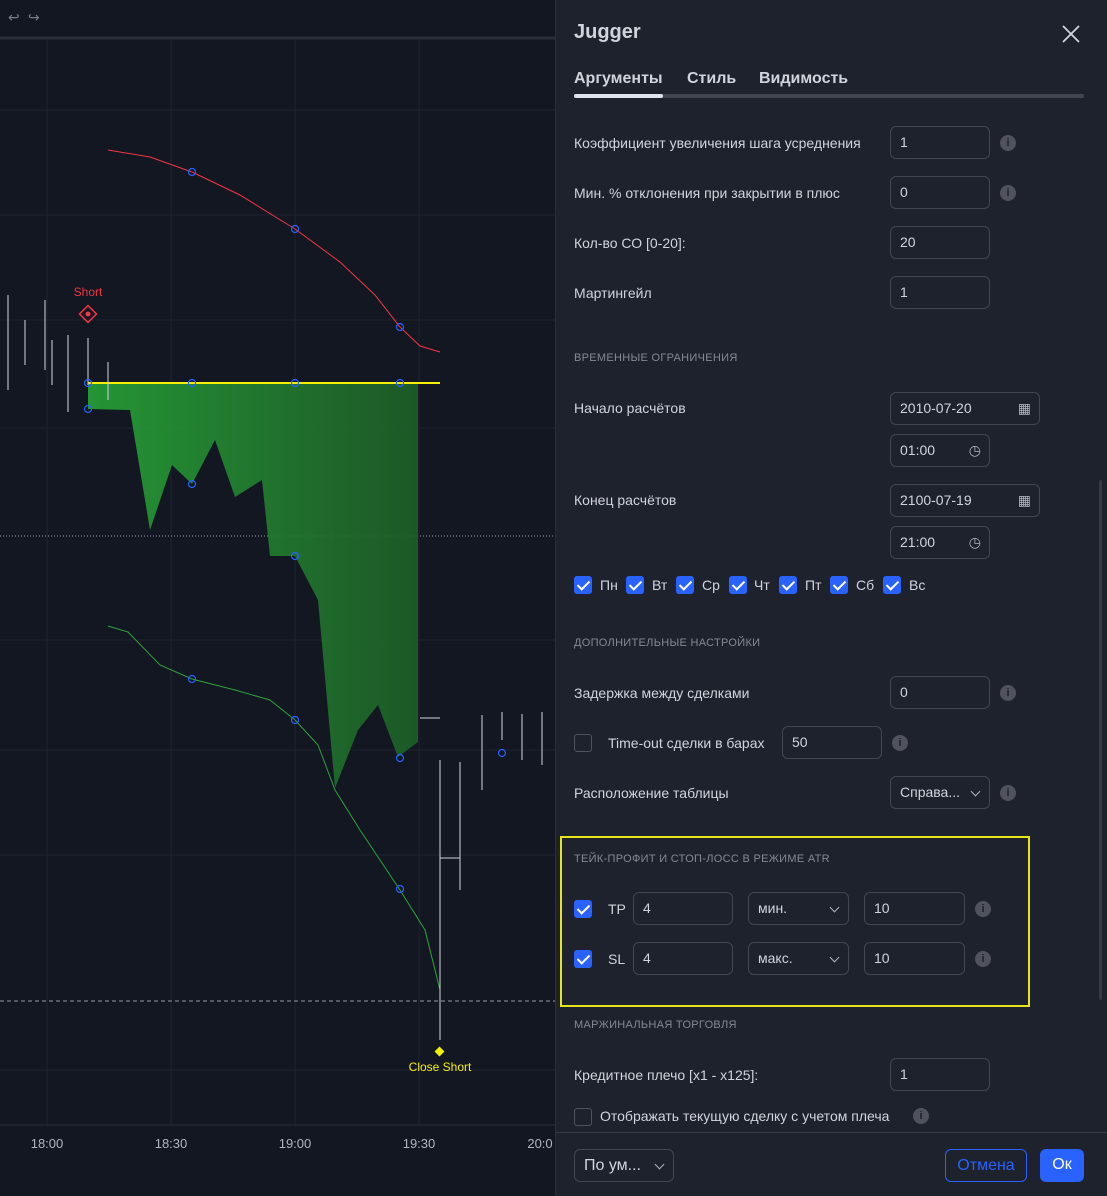  Describe the element at coordinates (617, 959) in the screenshot. I see `sl-label: SL` at that location.